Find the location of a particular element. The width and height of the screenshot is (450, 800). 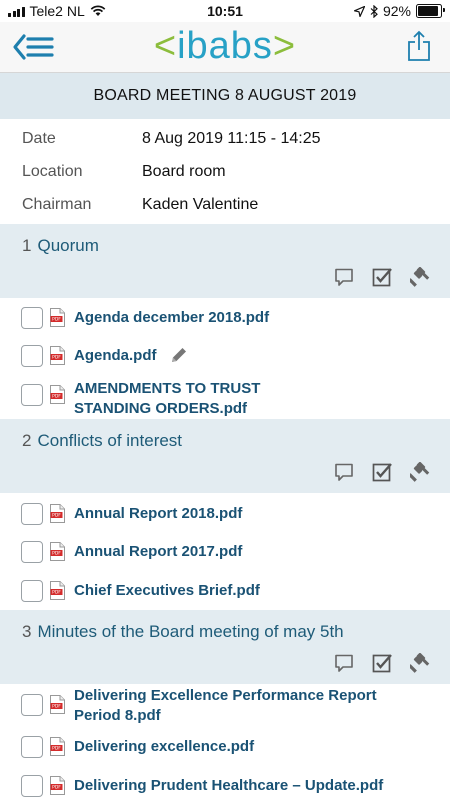

share-icon is located at coordinates (419, 46).